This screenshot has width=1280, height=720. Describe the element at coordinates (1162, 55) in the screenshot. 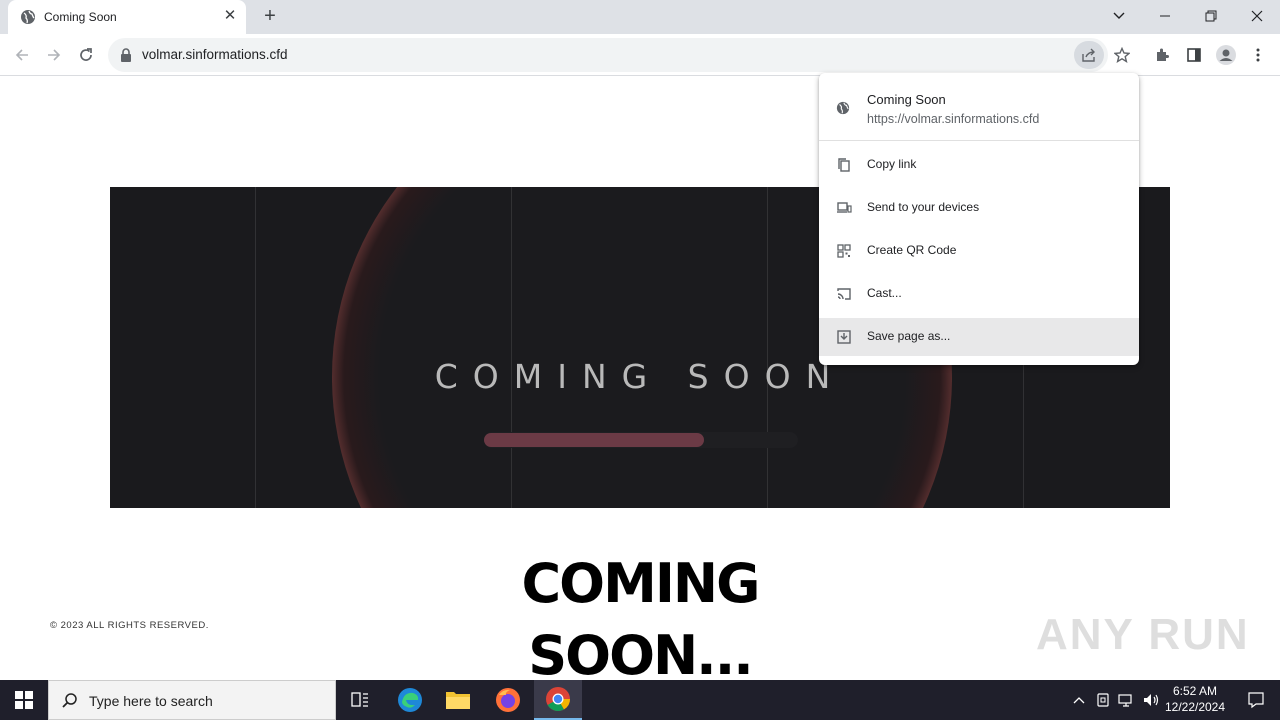

I see `extensions-icon` at that location.